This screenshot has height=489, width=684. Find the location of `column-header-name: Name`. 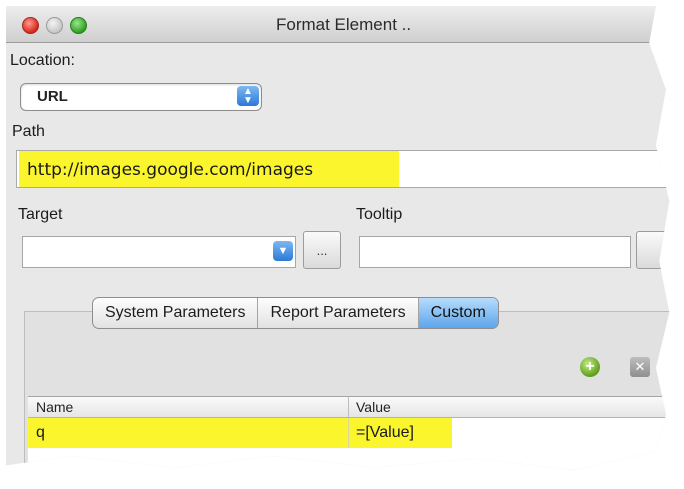

column-header-name: Name is located at coordinates (54, 407).